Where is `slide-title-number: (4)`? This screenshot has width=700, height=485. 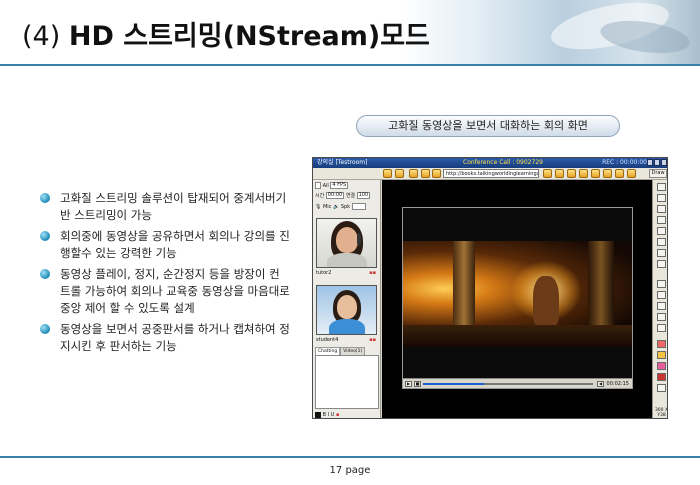 slide-title-number: (4) is located at coordinates (41, 36).